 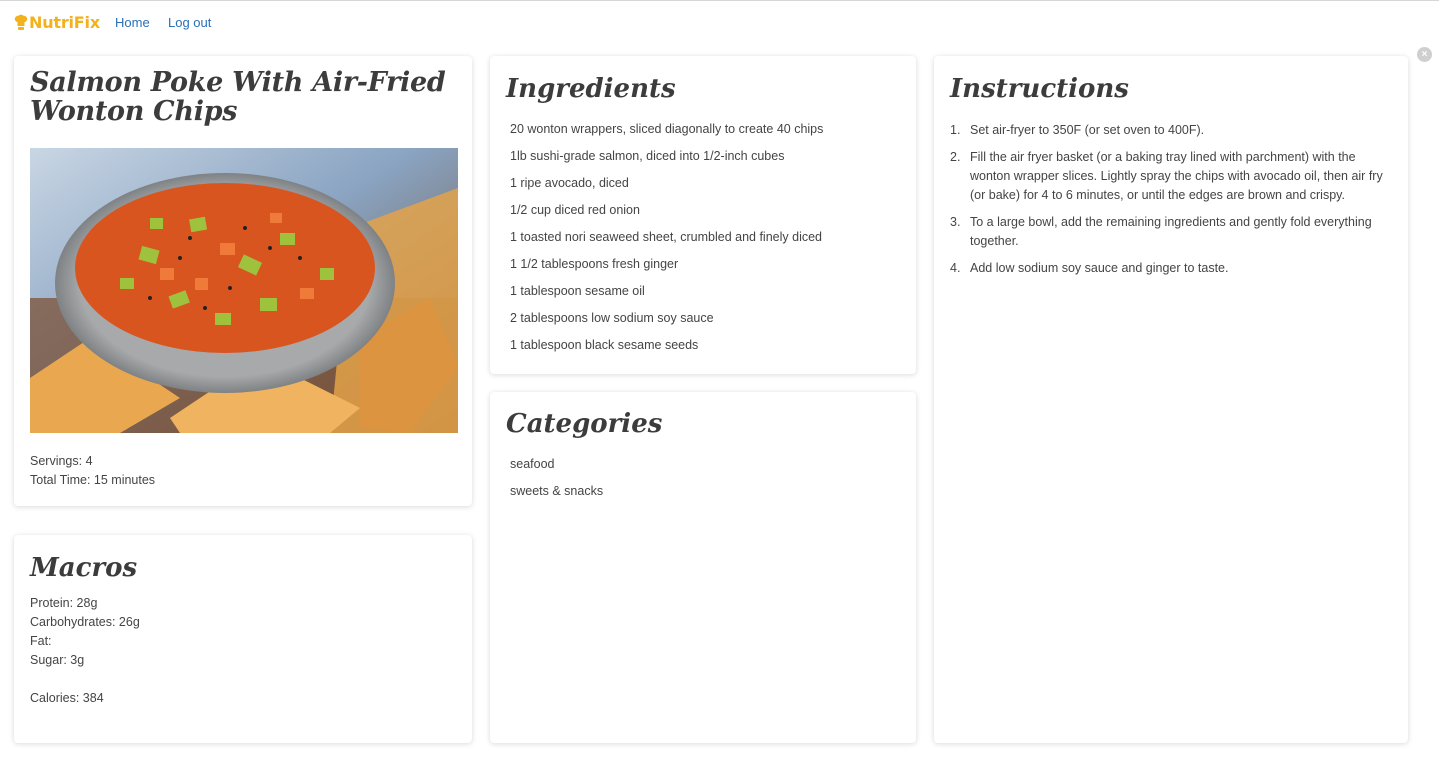 What do you see at coordinates (64, 603) in the screenshot?
I see `macro-protein: Protein: 28g` at bounding box center [64, 603].